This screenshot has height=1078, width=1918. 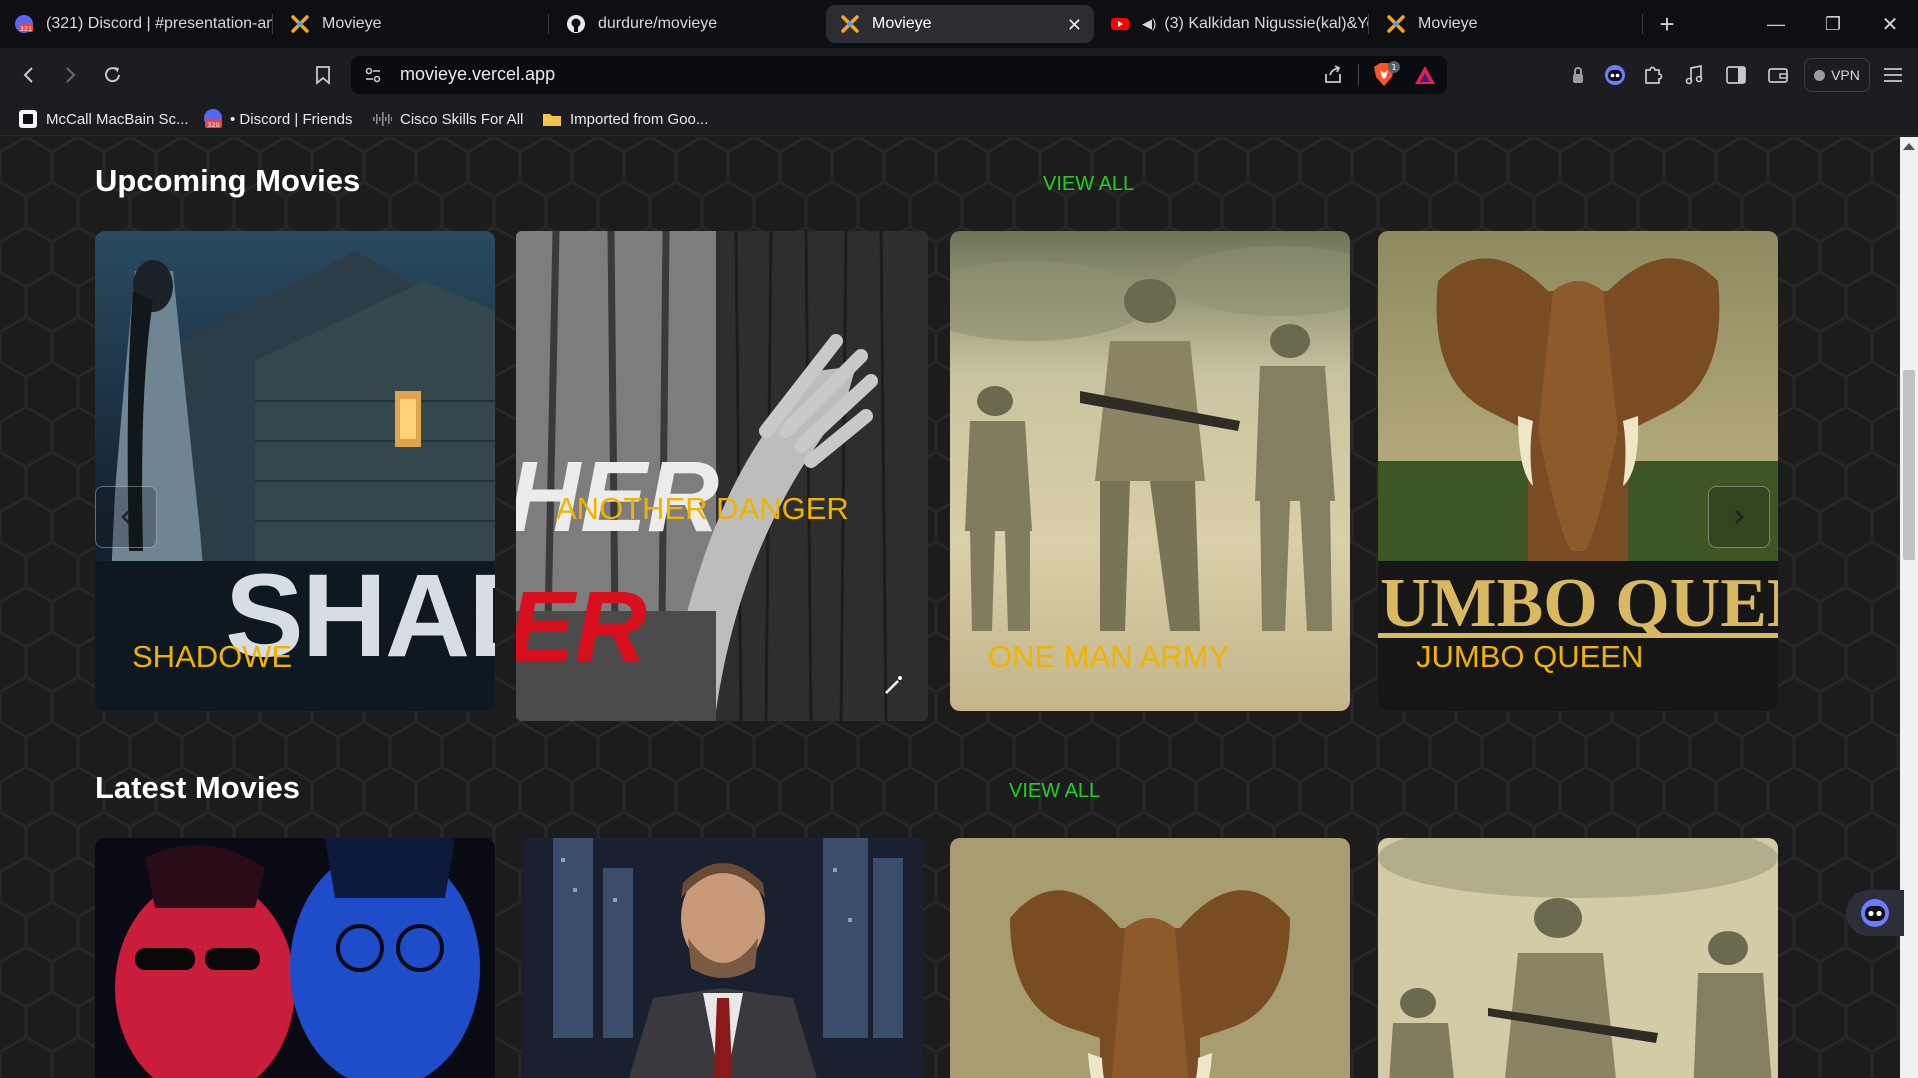 What do you see at coordinates (688, 24) in the screenshot?
I see `tab-github: durdure/movieye` at bounding box center [688, 24].